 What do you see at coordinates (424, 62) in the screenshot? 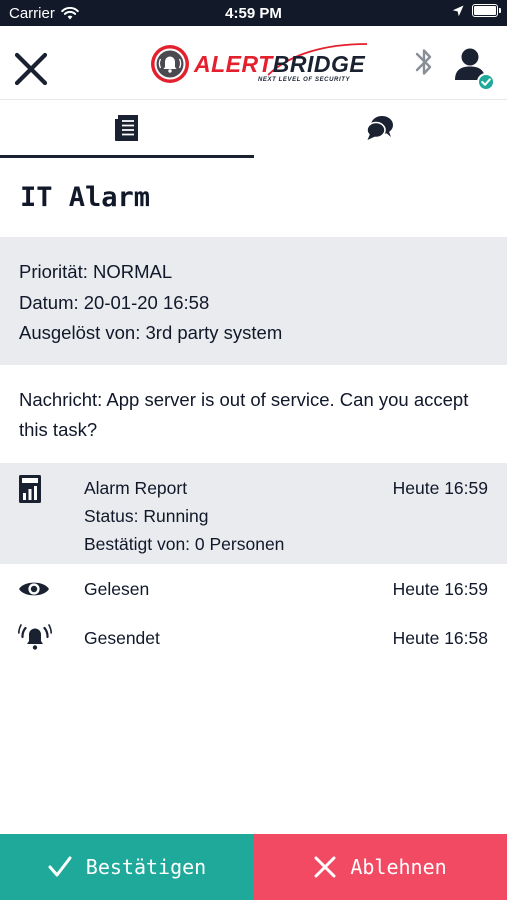
I see `bluetooth-icon` at bounding box center [424, 62].